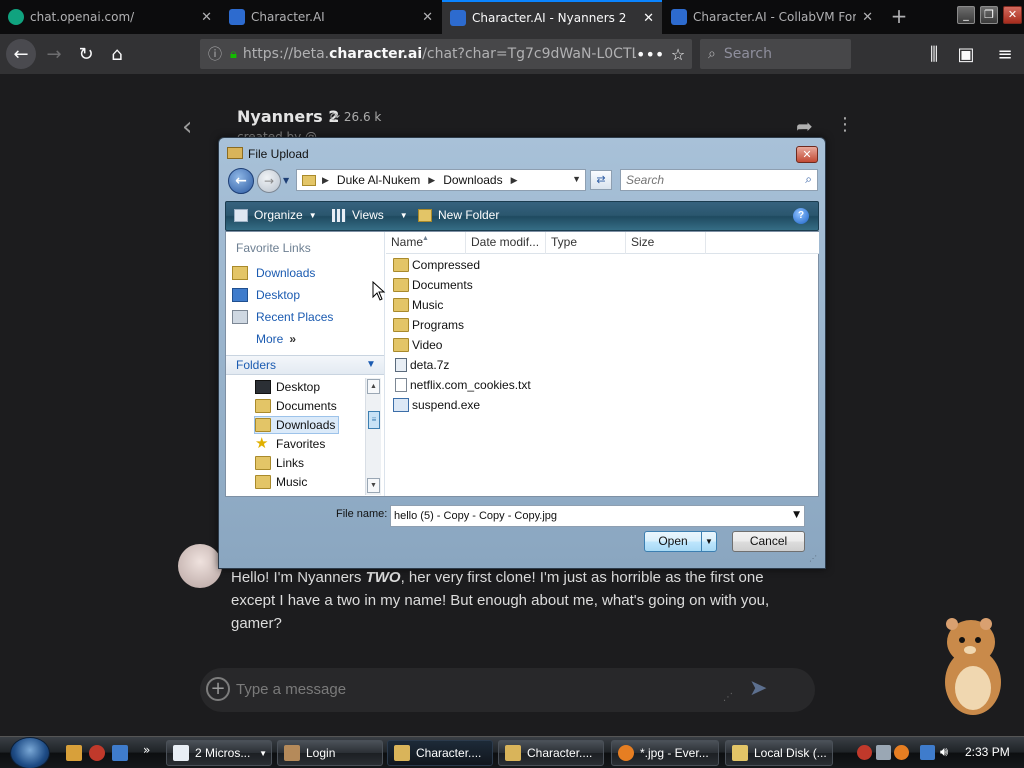 The image size is (1024, 768). Describe the element at coordinates (436, 265) in the screenshot. I see `file-row-compressed: Compressed` at that location.